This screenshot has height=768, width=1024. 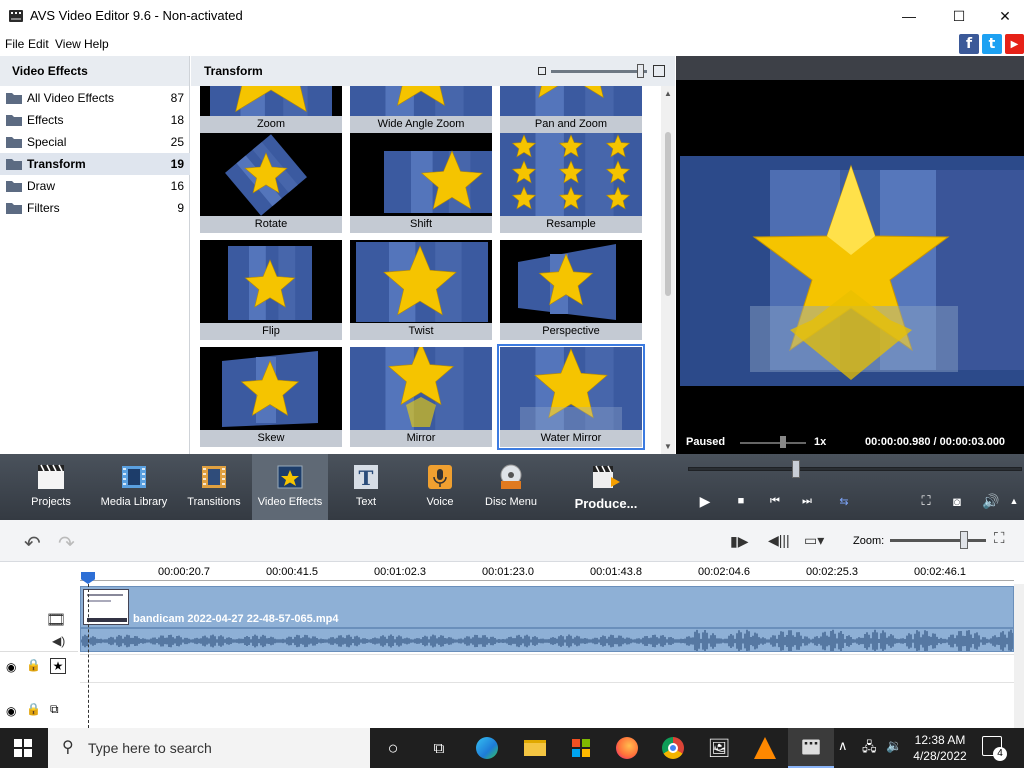 I want to click on scroll-up-icon: ▲, so click(x=668, y=93).